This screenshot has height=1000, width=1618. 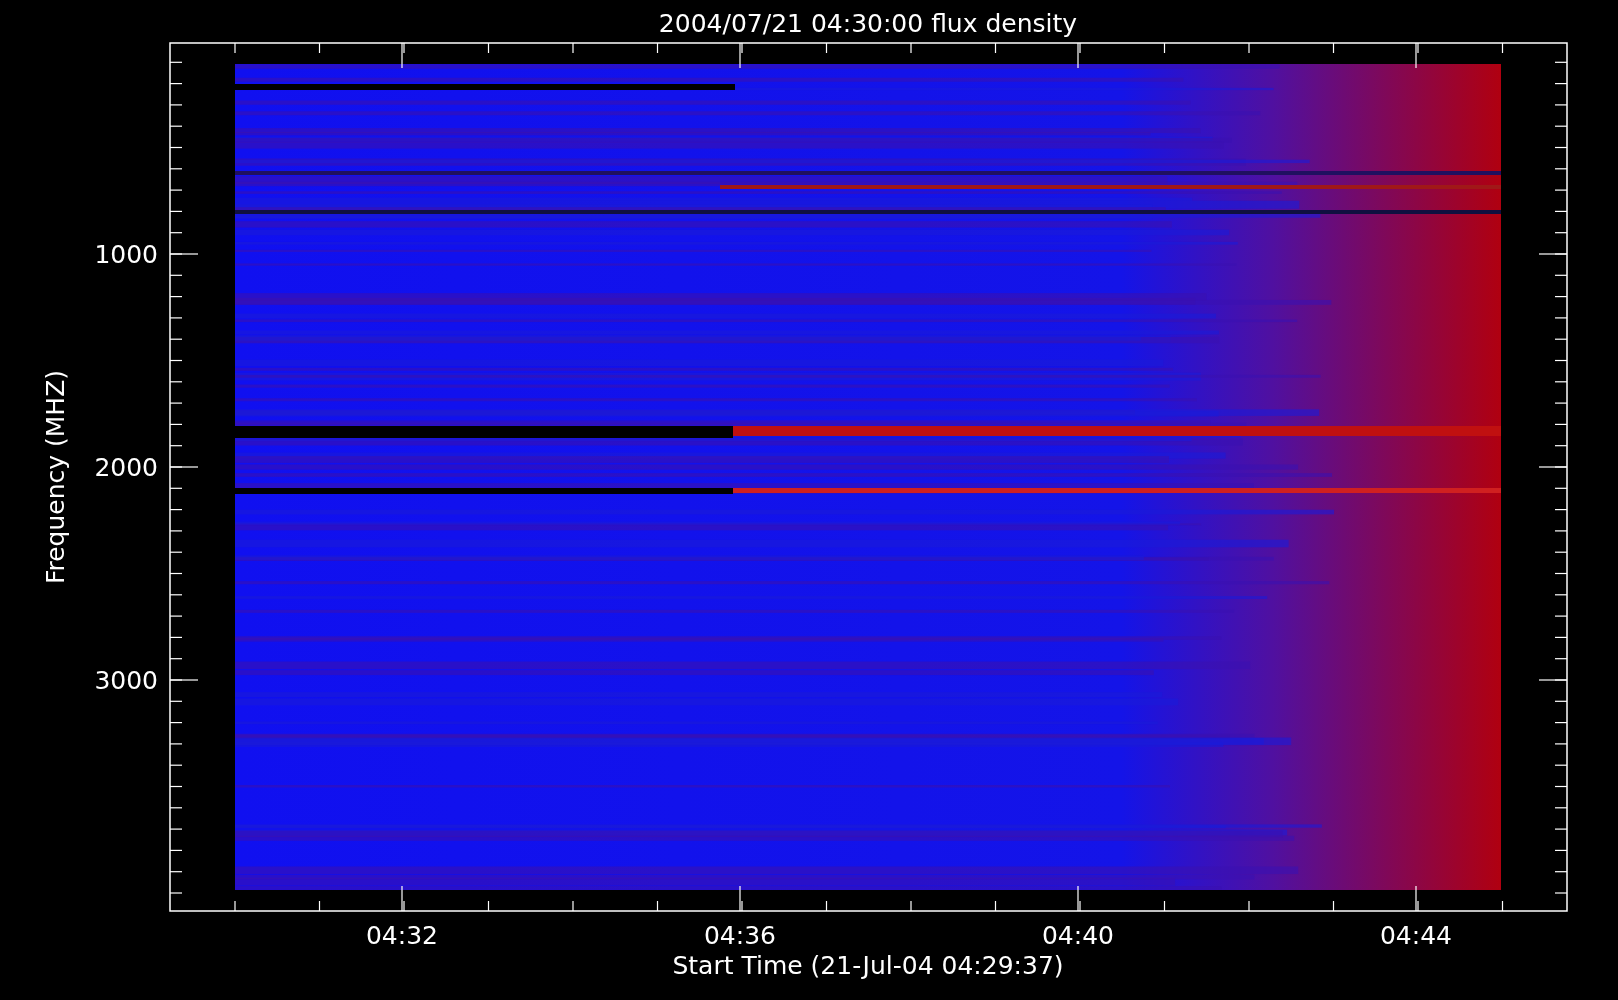 I want to click on y-axis-label: Frequency (MHZ), so click(x=55, y=477).